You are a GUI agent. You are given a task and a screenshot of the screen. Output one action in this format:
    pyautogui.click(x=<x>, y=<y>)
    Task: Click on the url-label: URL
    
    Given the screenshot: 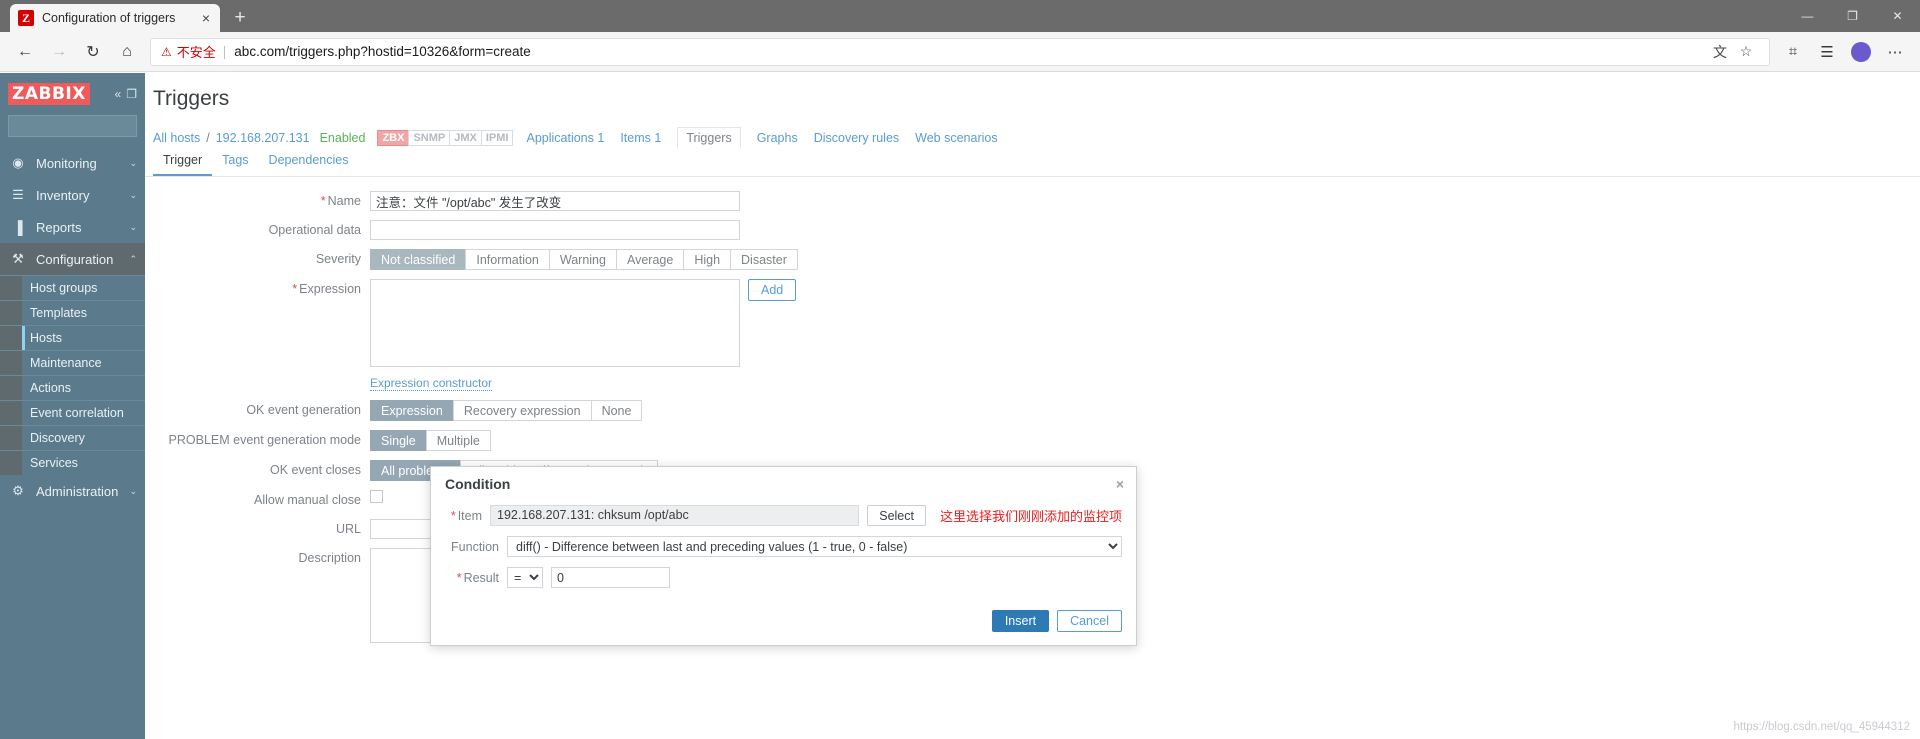 What is the action you would take?
    pyautogui.click(x=348, y=529)
    